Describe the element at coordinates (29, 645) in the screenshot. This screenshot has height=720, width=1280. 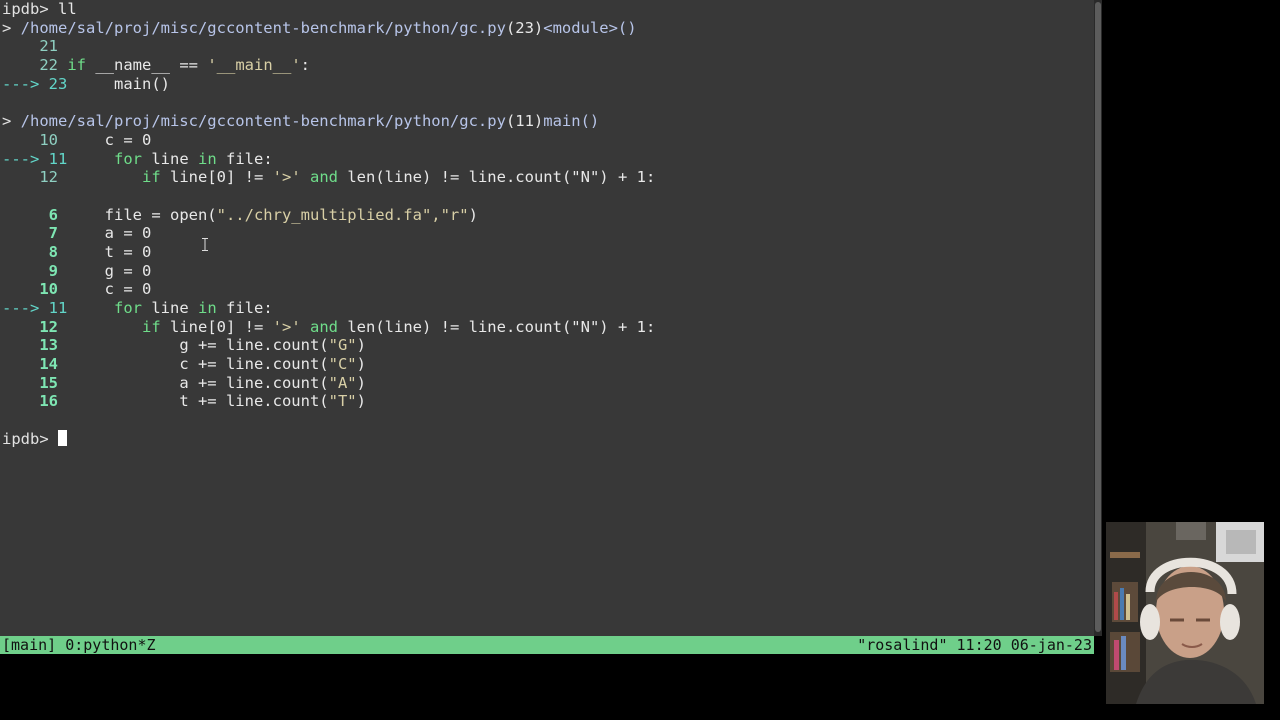
I see `tmux-session: [main]` at that location.